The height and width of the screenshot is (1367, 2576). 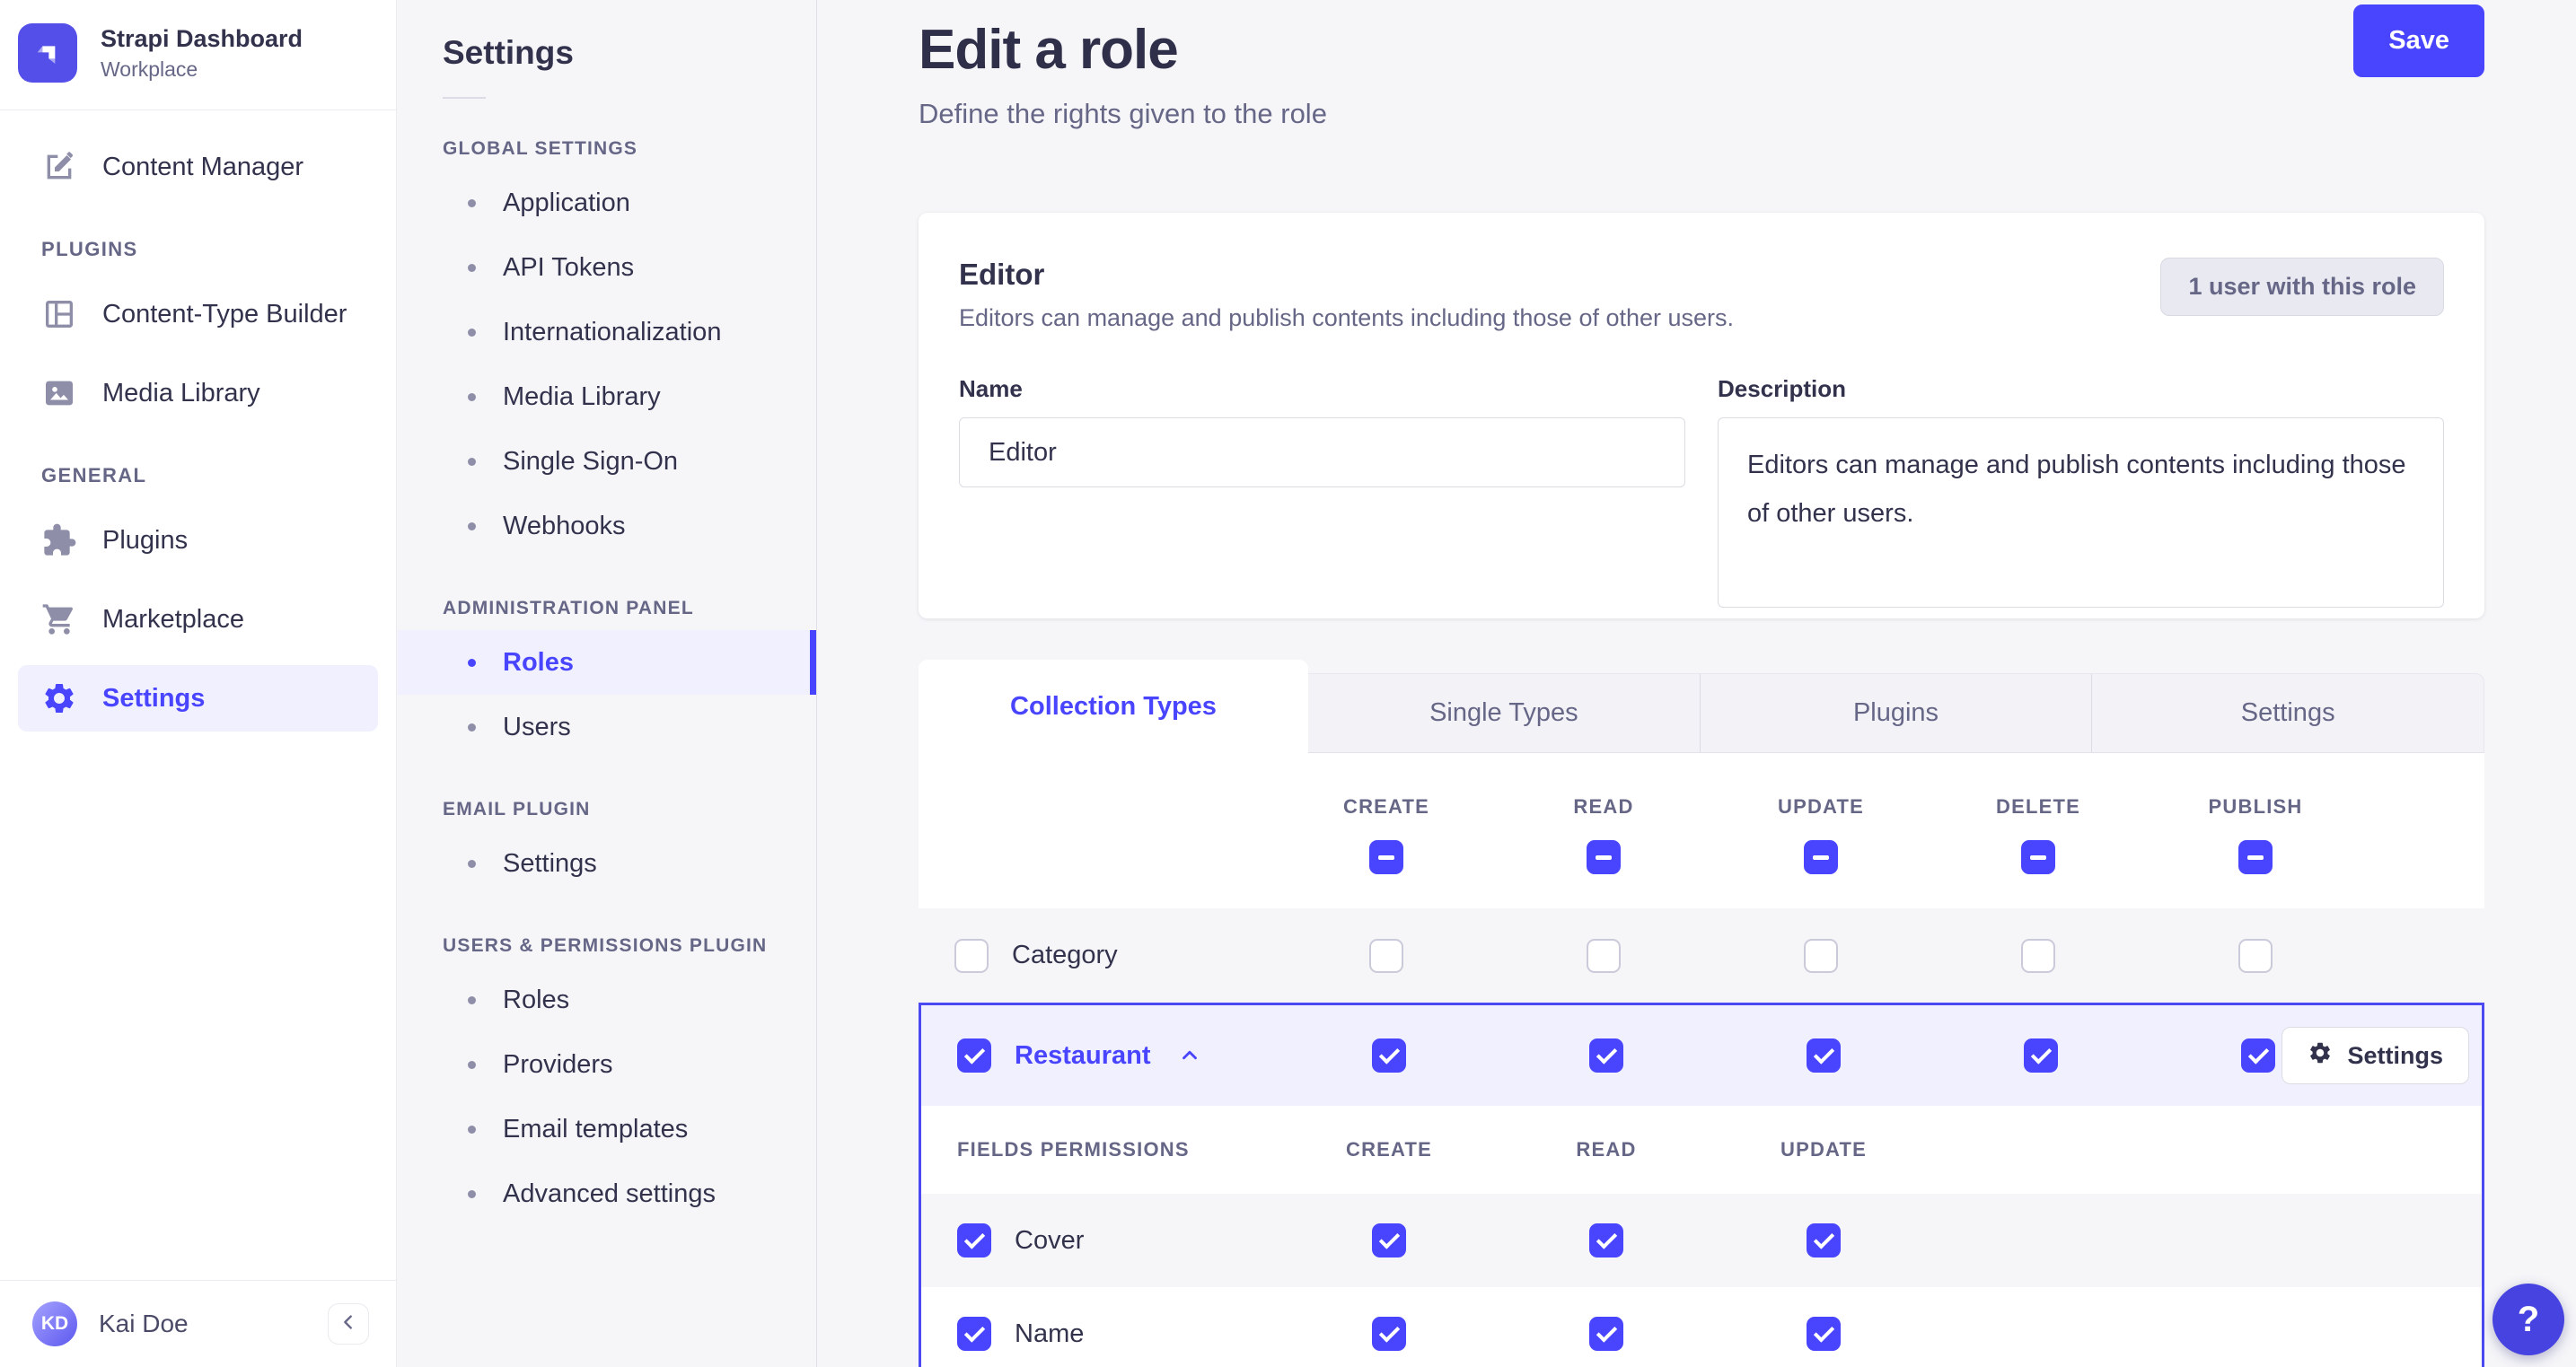 What do you see at coordinates (517, 809) in the screenshot?
I see `subnav-section-label: EMAIL PLUGIN` at bounding box center [517, 809].